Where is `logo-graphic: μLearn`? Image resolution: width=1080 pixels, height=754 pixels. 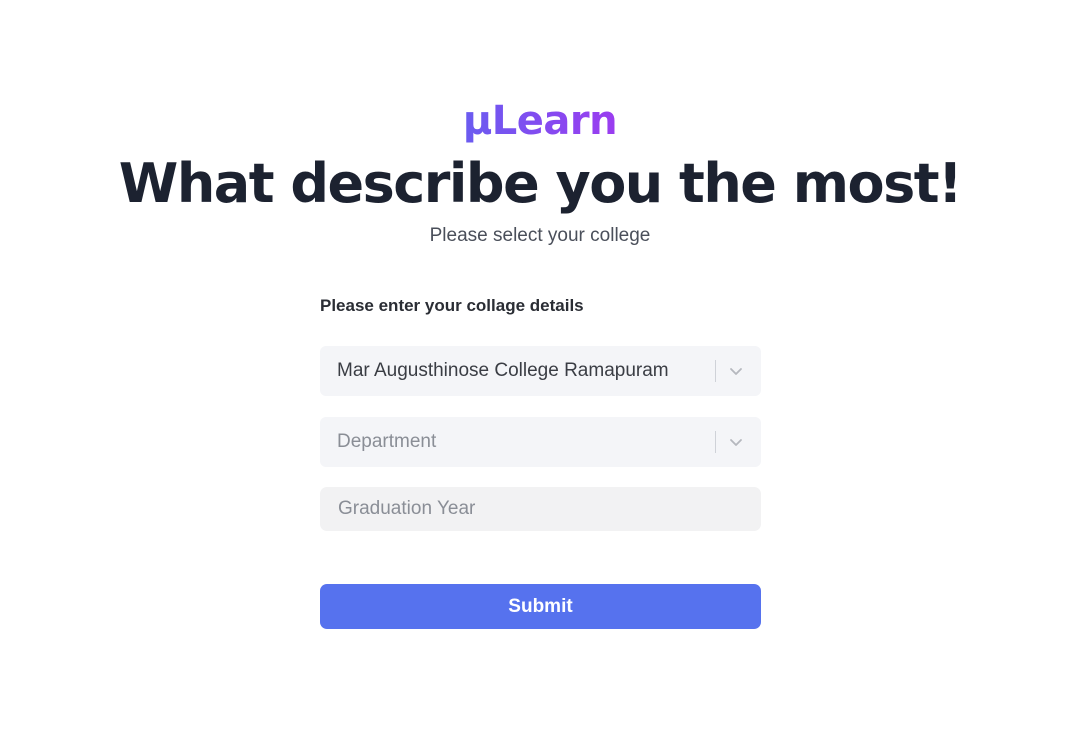 logo-graphic: μLearn is located at coordinates (540, 121).